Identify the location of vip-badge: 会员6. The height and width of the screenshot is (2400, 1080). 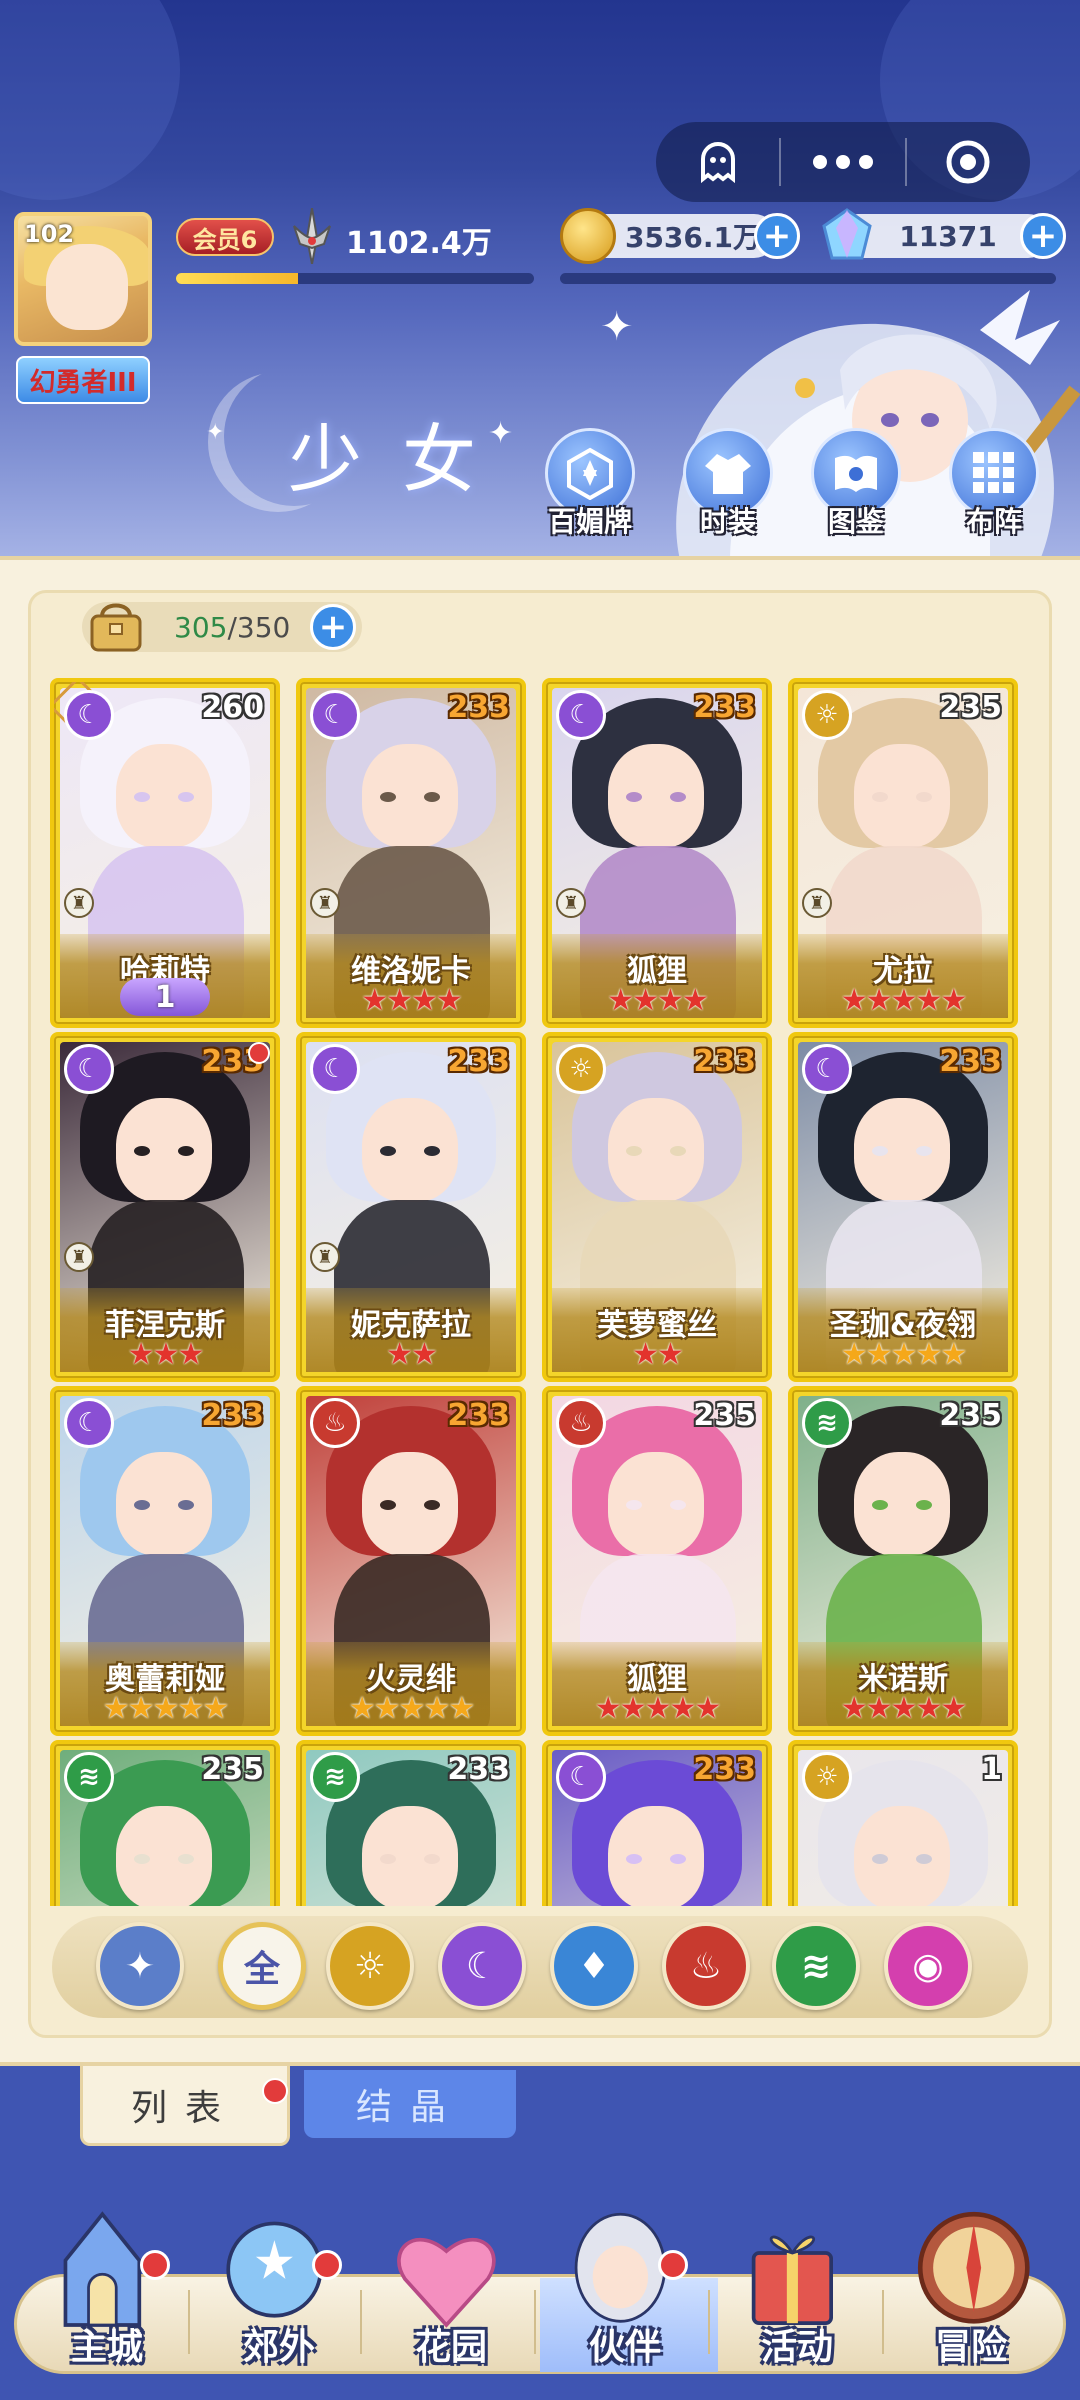
(225, 237).